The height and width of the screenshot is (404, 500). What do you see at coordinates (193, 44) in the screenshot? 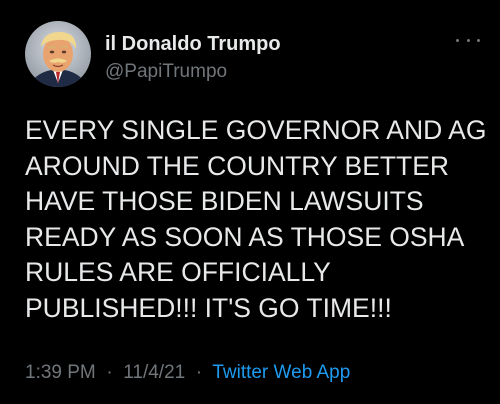
I see `display-name: il Donaldo Trumpo` at bounding box center [193, 44].